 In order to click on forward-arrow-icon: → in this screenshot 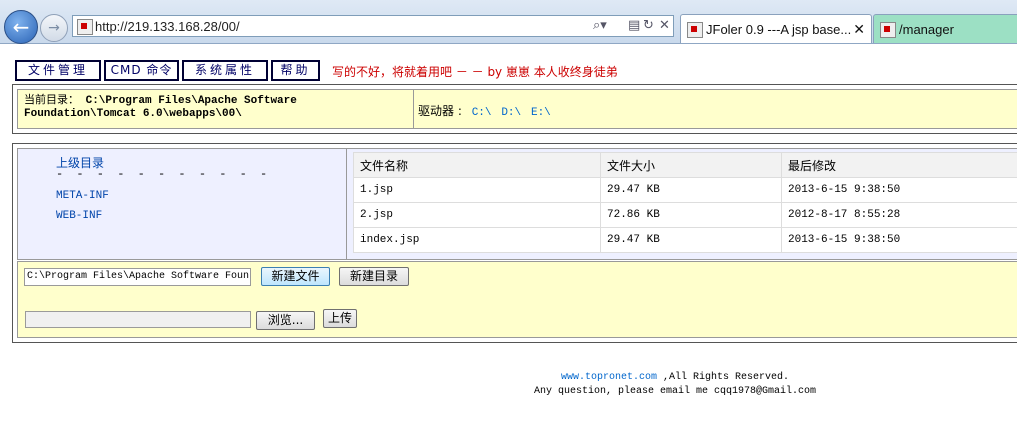, I will do `click(54, 28)`.